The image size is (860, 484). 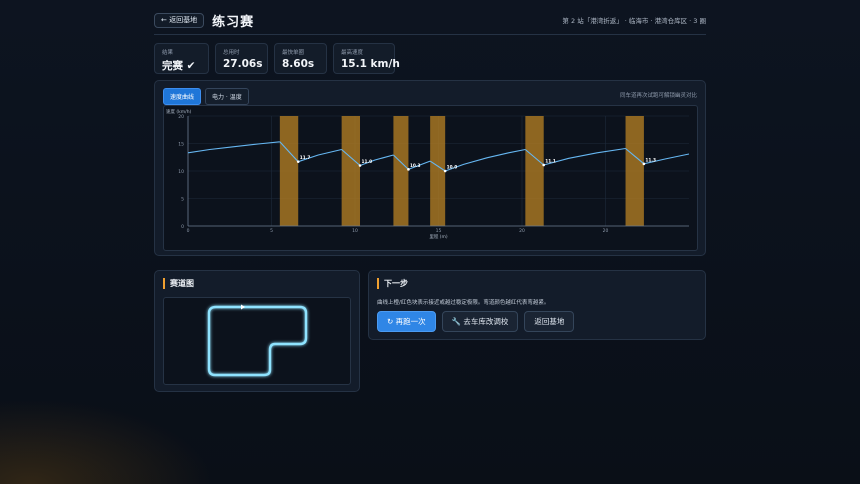 I want to click on track-panel: 赛道图, so click(x=257, y=331).